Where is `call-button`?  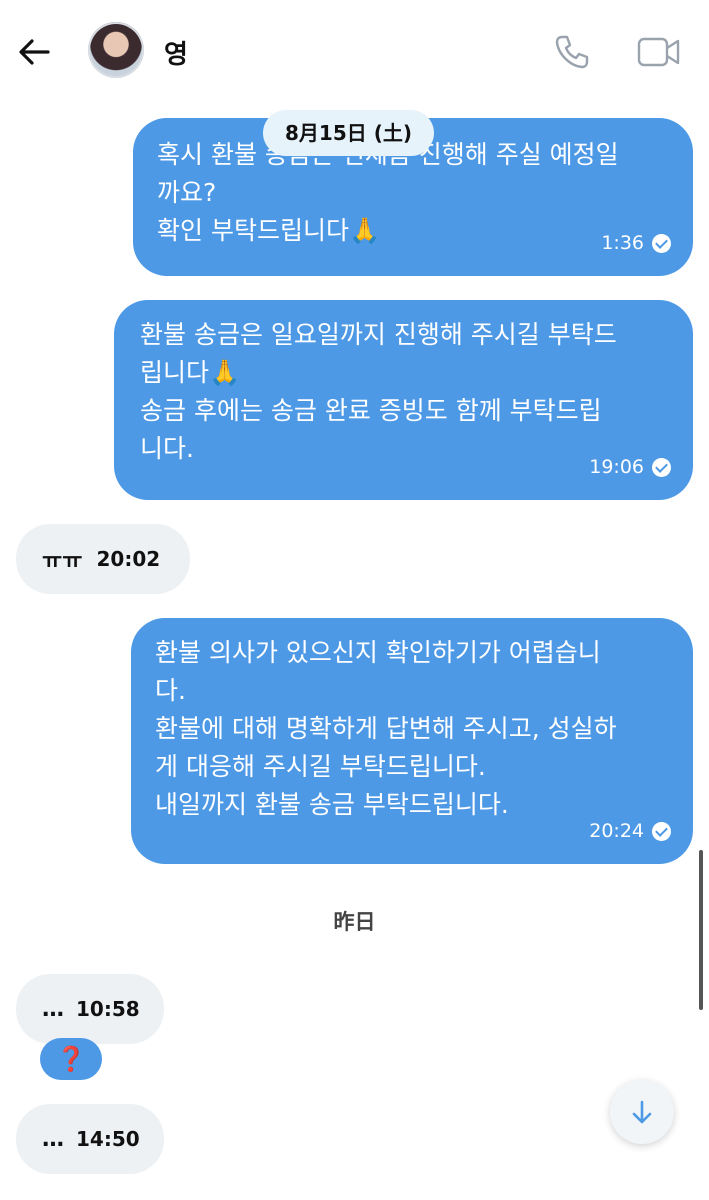
call-button is located at coordinates (572, 52).